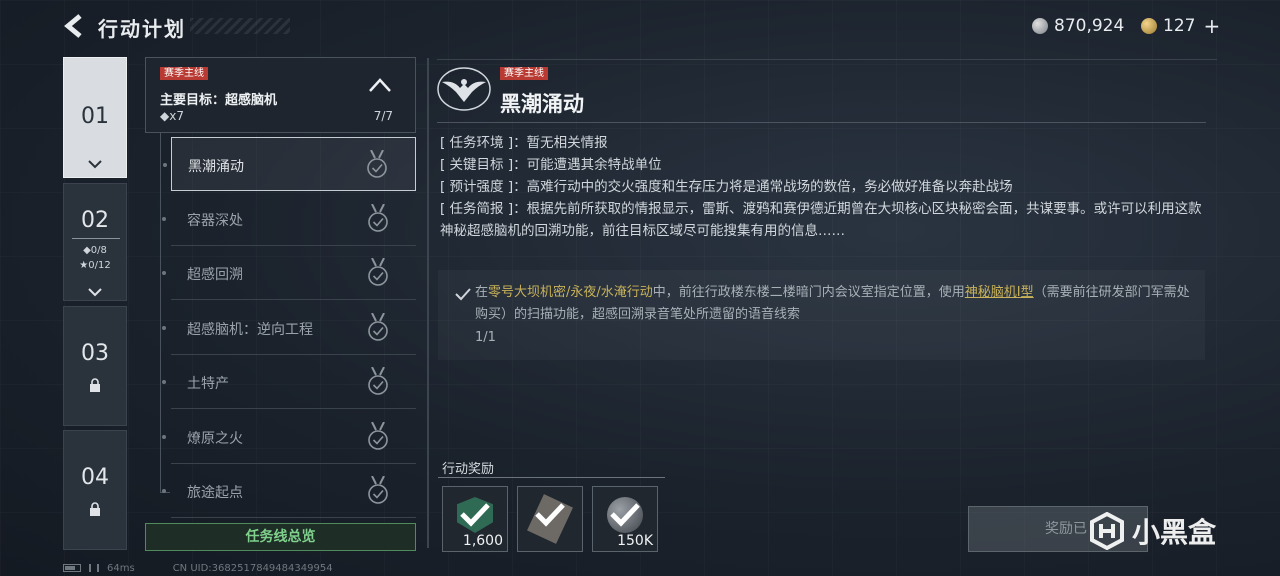 The height and width of the screenshot is (576, 1280). Describe the element at coordinates (464, 89) in the screenshot. I see `eagle-emblem-icon` at that location.